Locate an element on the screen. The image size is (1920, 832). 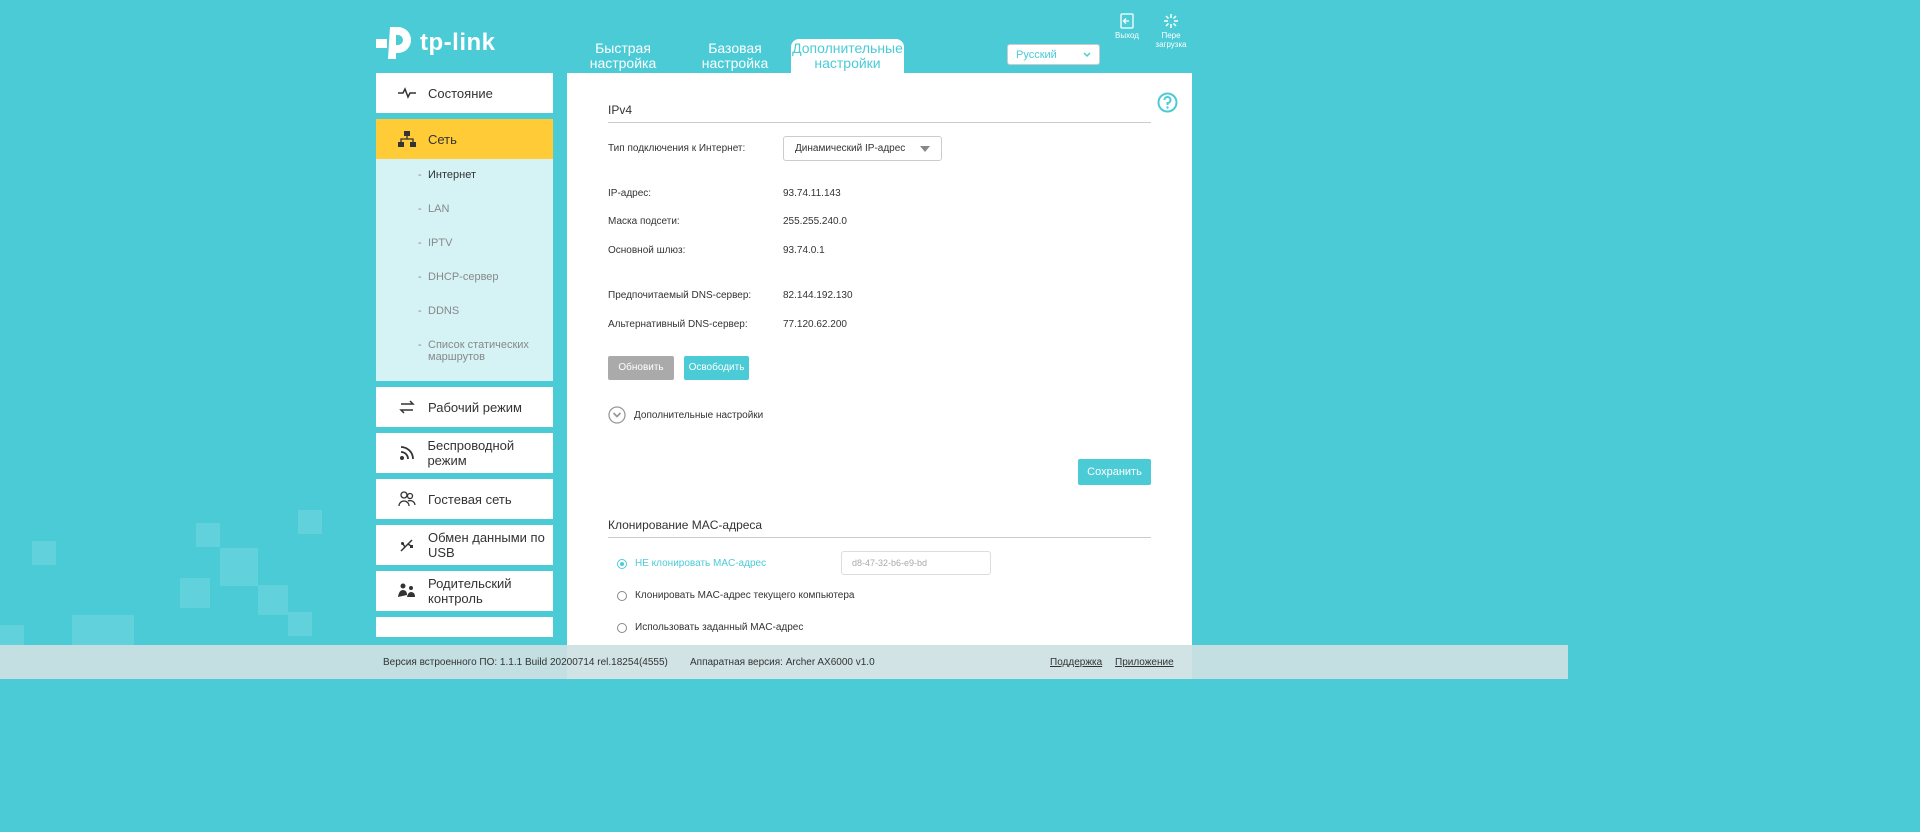
sidebar-item-network: Сеть is located at coordinates (464, 139).